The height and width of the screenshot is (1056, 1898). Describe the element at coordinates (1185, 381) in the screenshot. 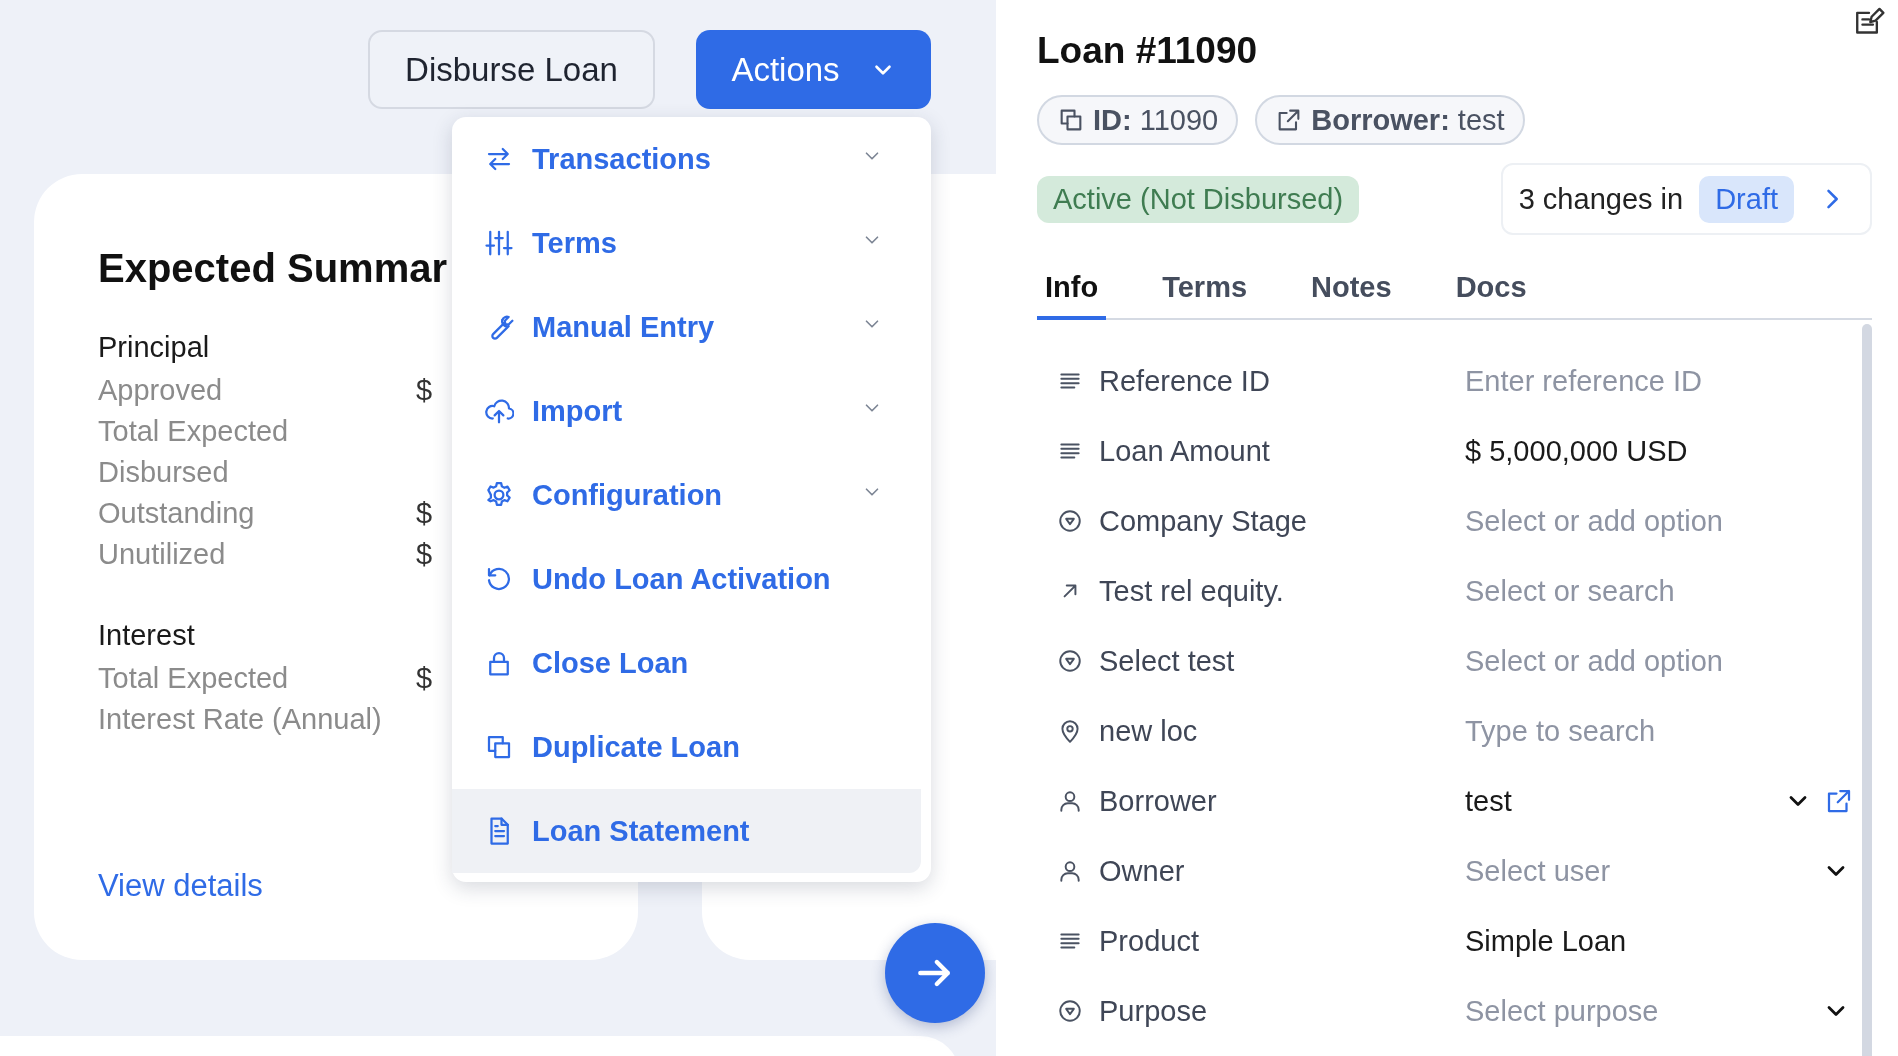

I see `field-label: Reference ID` at that location.